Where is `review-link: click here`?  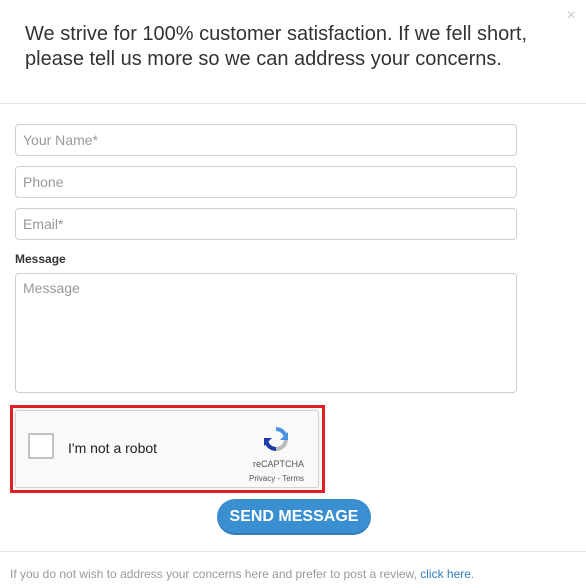 review-link: click here is located at coordinates (445, 574).